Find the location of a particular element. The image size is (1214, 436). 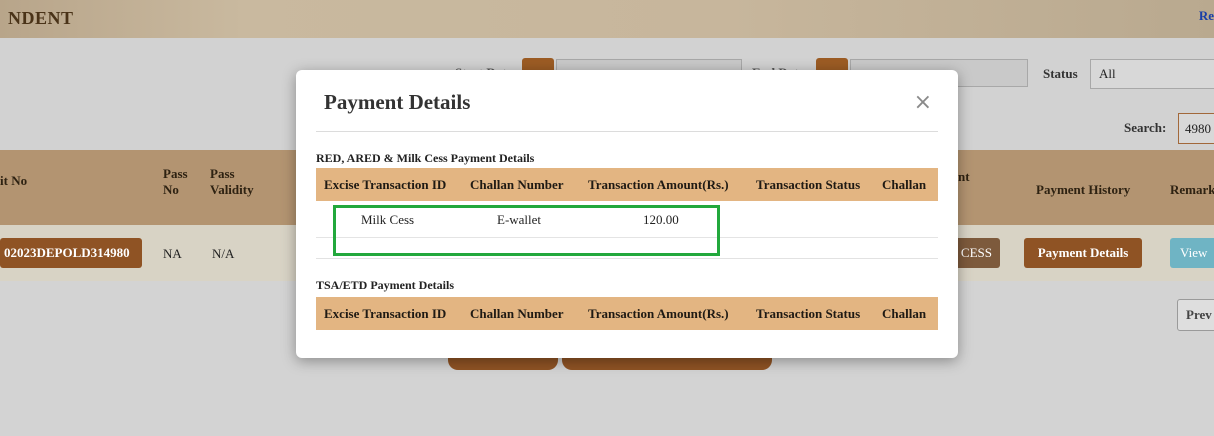

section-divider is located at coordinates (627, 258).